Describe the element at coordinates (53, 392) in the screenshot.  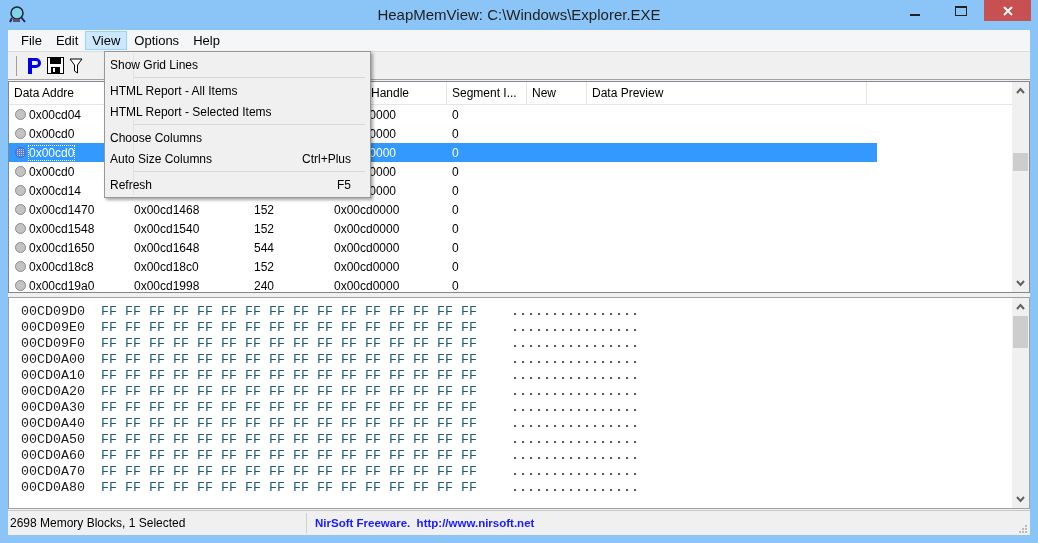
I see `hex-address: 00CD0A20` at that location.